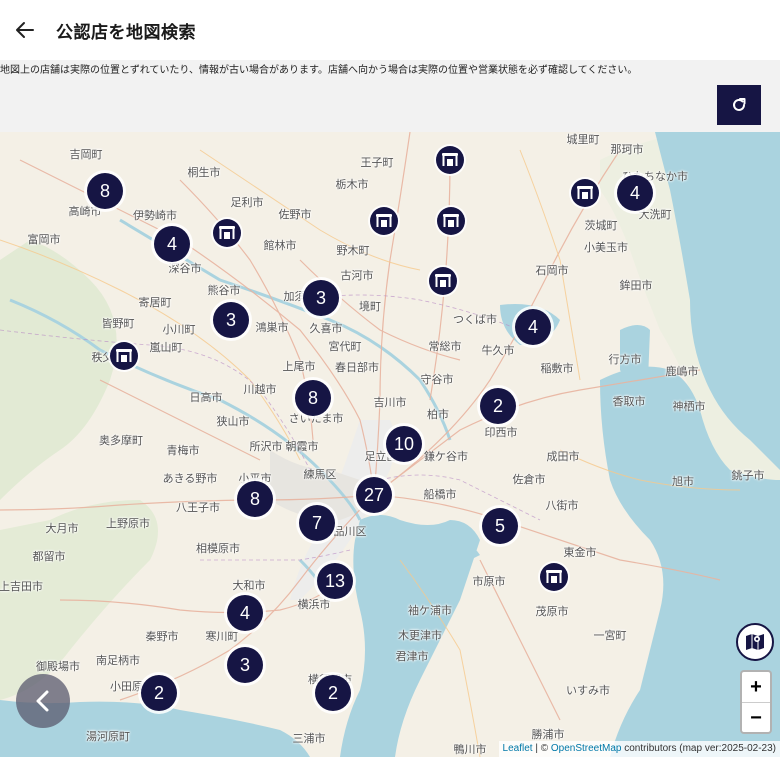 This screenshot has width=780, height=757. I want to click on city-label: 柏市, so click(438, 414).